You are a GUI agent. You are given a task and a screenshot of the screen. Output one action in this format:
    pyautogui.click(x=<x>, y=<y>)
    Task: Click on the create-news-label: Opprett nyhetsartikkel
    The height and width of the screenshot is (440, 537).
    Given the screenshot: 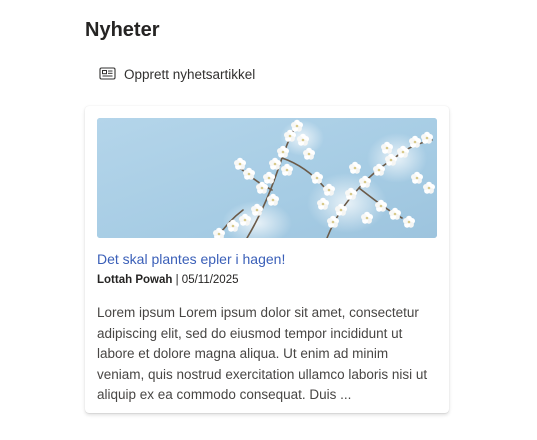 What is the action you would take?
    pyautogui.click(x=190, y=74)
    